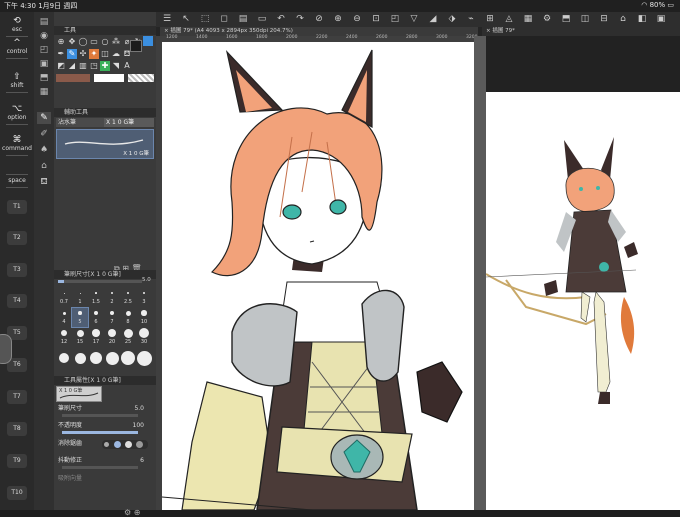  I want to click on sub-color-chip, so click(148, 41).